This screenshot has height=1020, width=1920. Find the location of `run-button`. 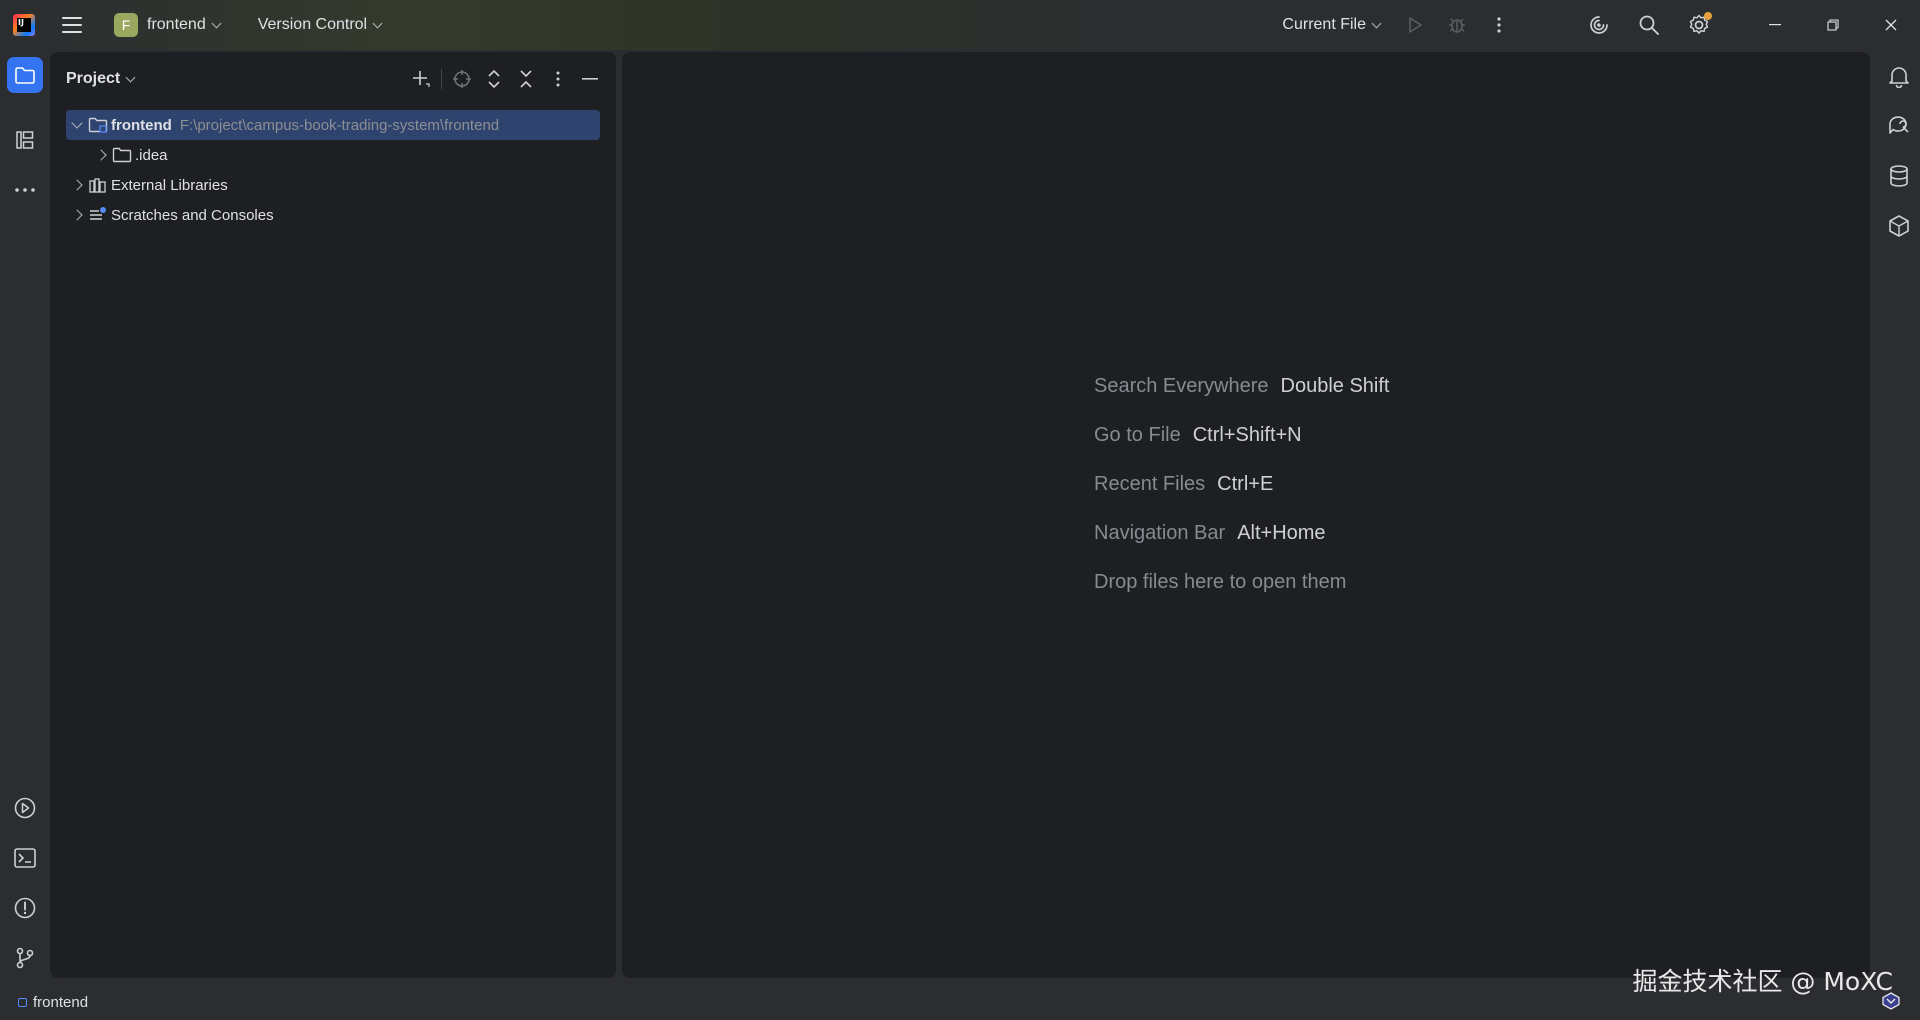

run-button is located at coordinates (1415, 25).